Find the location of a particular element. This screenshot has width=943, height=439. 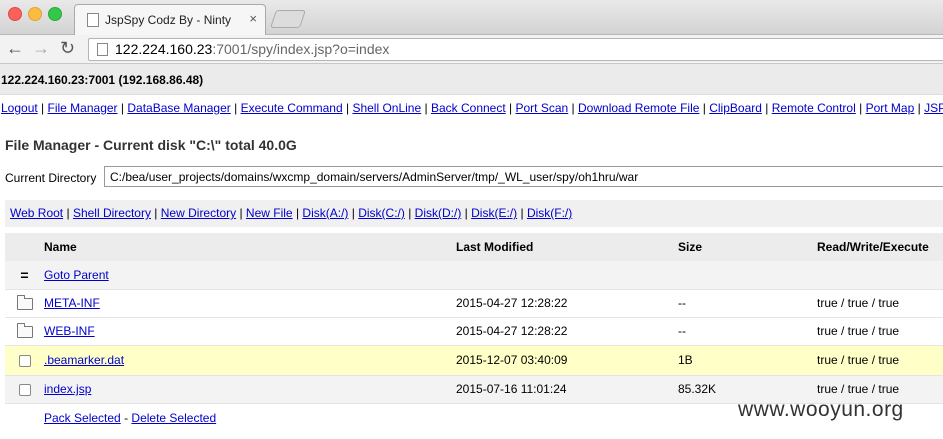

menu-logout: Logout is located at coordinates (19, 108).